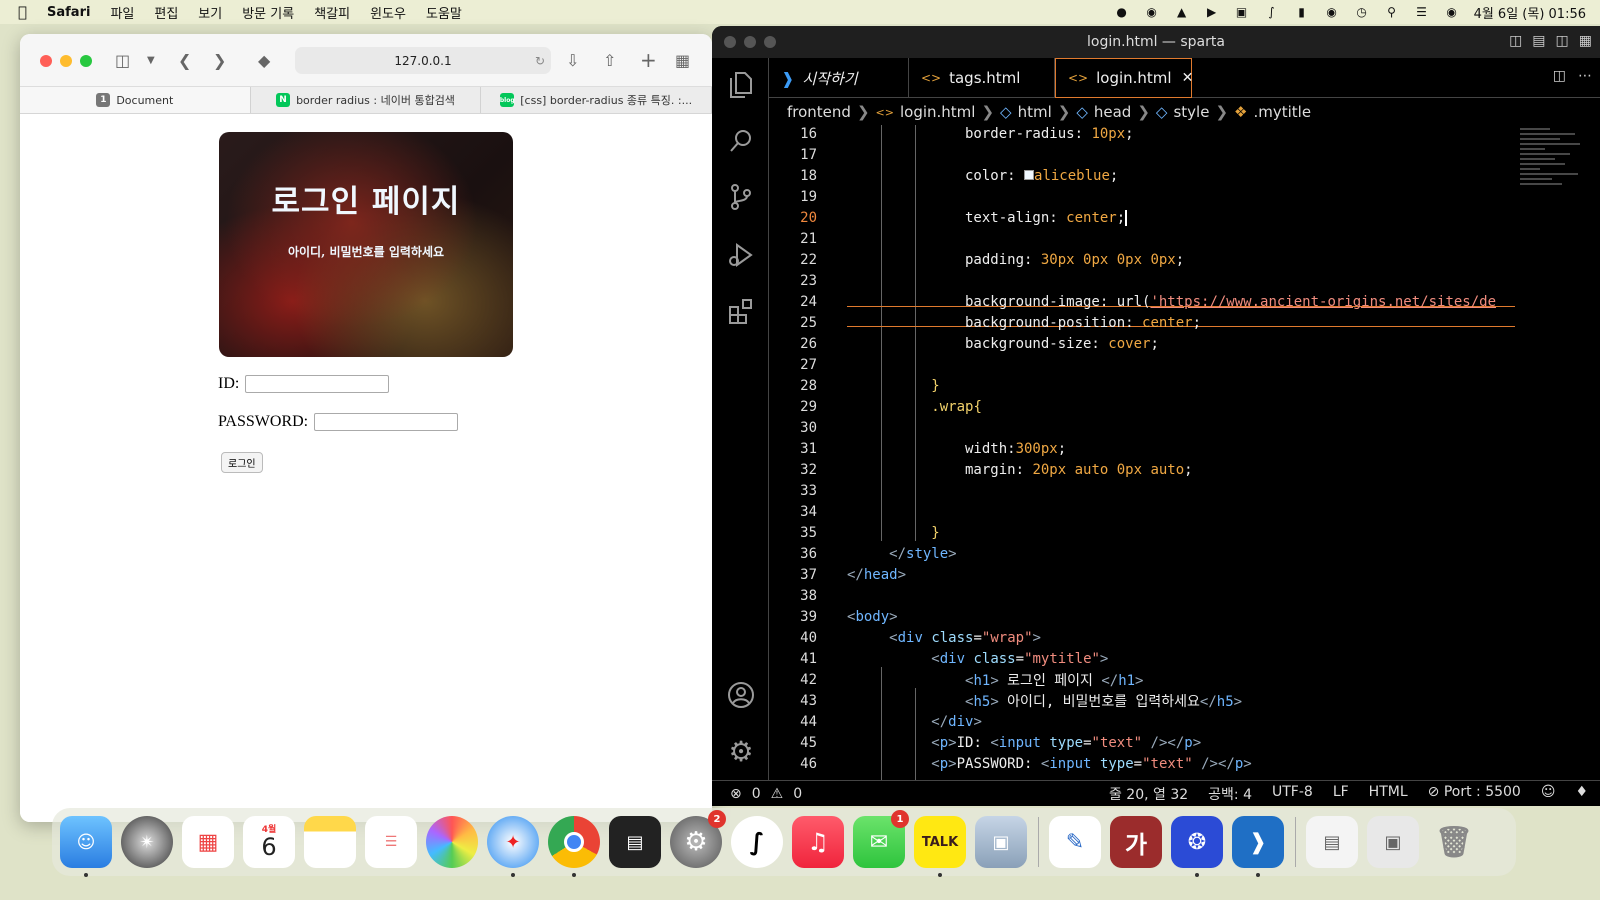 Image resolution: width=1600 pixels, height=900 pixels. Describe the element at coordinates (881, 839) in the screenshot. I see `messages-icon: ✉ 1` at that location.